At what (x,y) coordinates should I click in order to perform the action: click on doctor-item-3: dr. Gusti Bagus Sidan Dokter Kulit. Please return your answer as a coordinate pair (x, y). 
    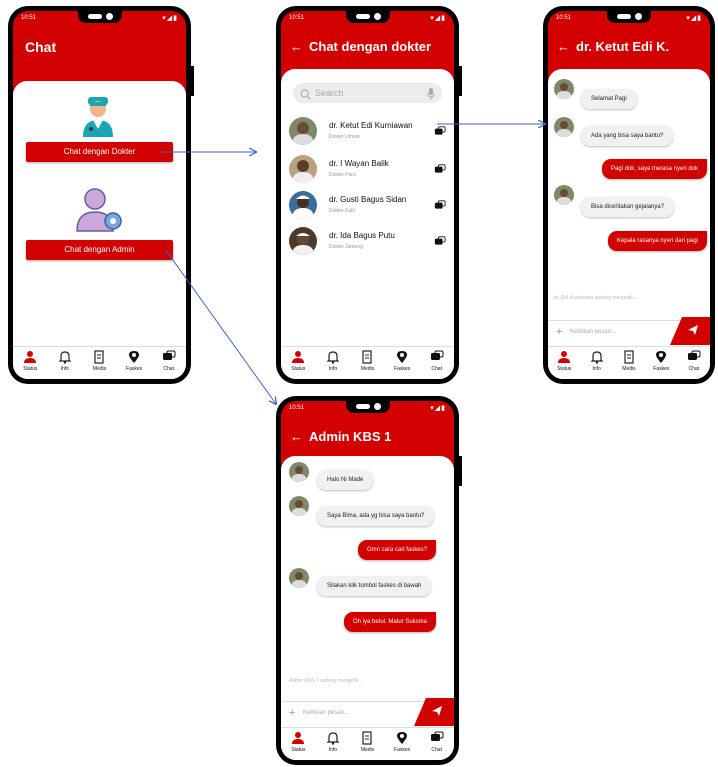
    Looking at the image, I should click on (367, 208).